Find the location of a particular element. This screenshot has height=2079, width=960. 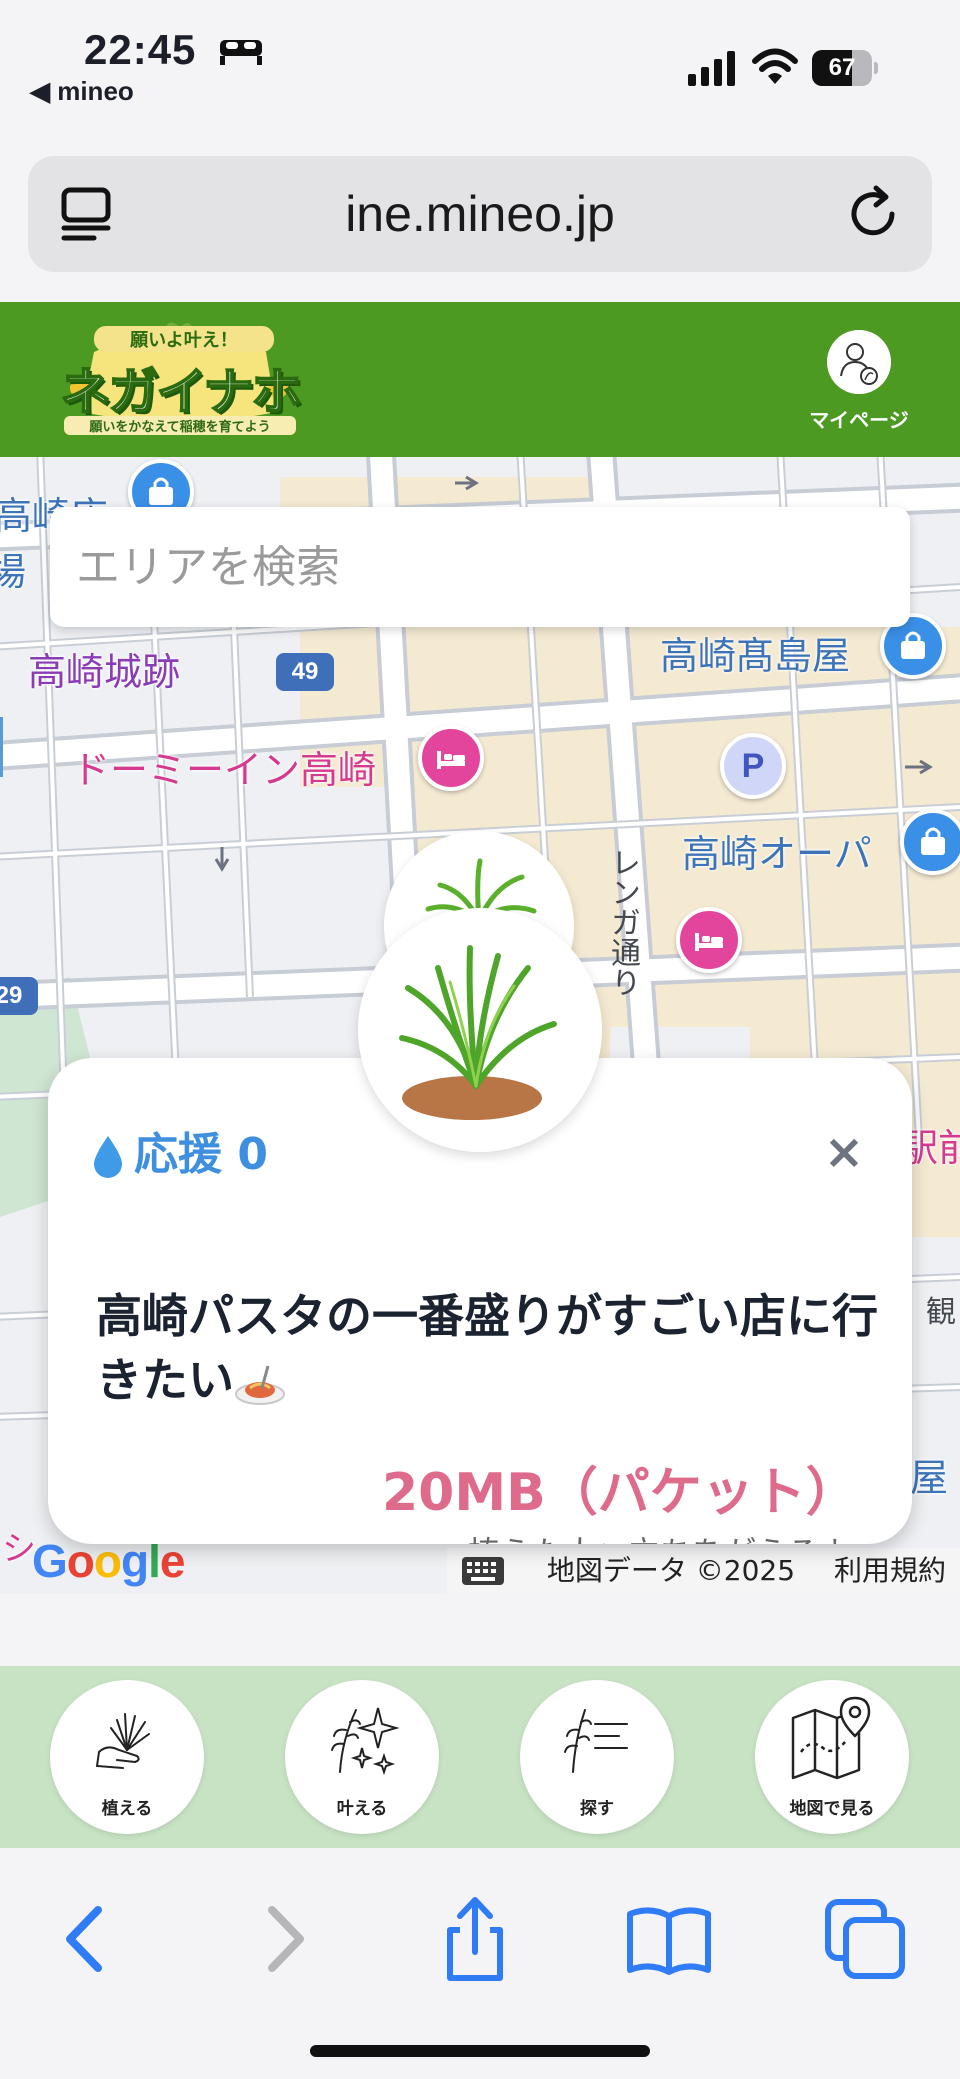

parking-pin: P is located at coordinates (753, 766).